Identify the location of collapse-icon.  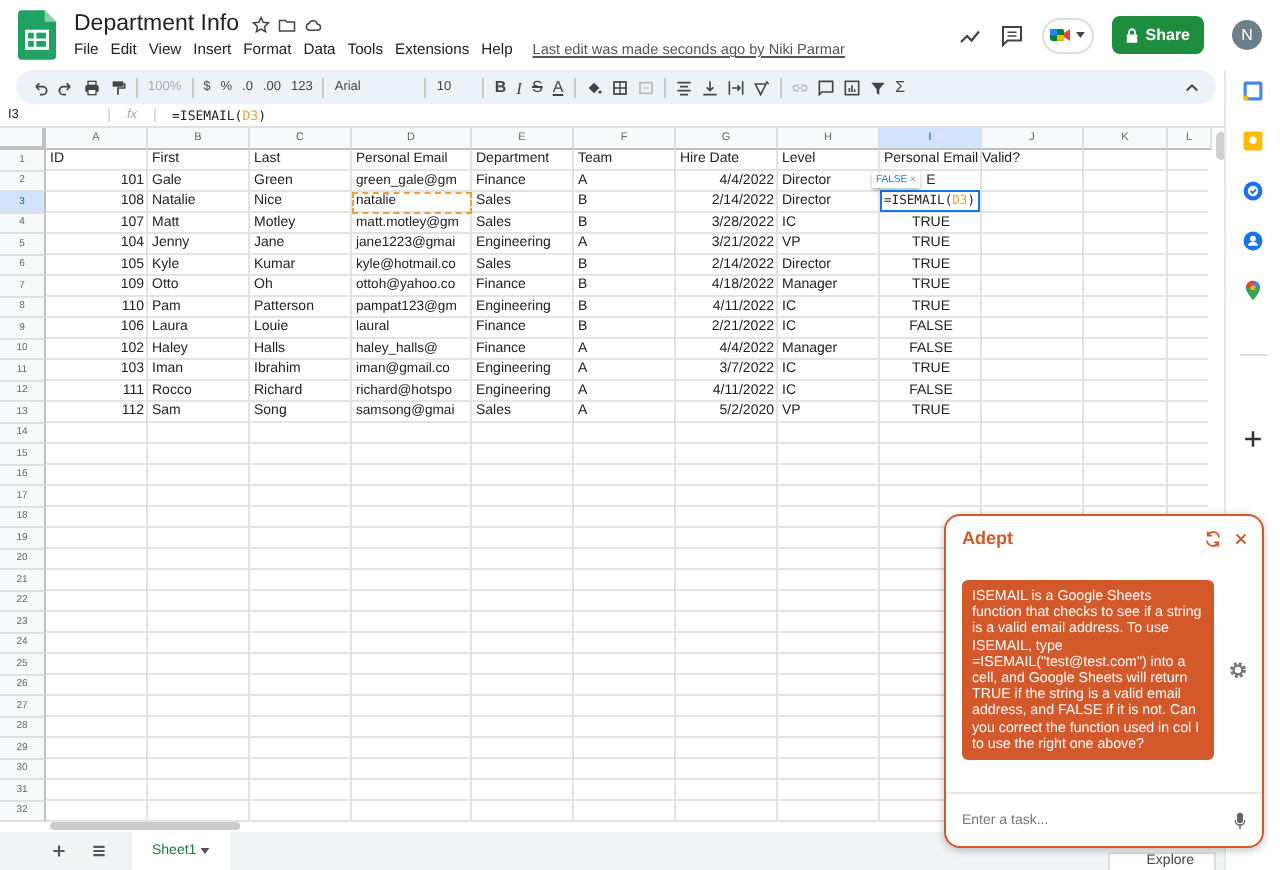
(1192, 87).